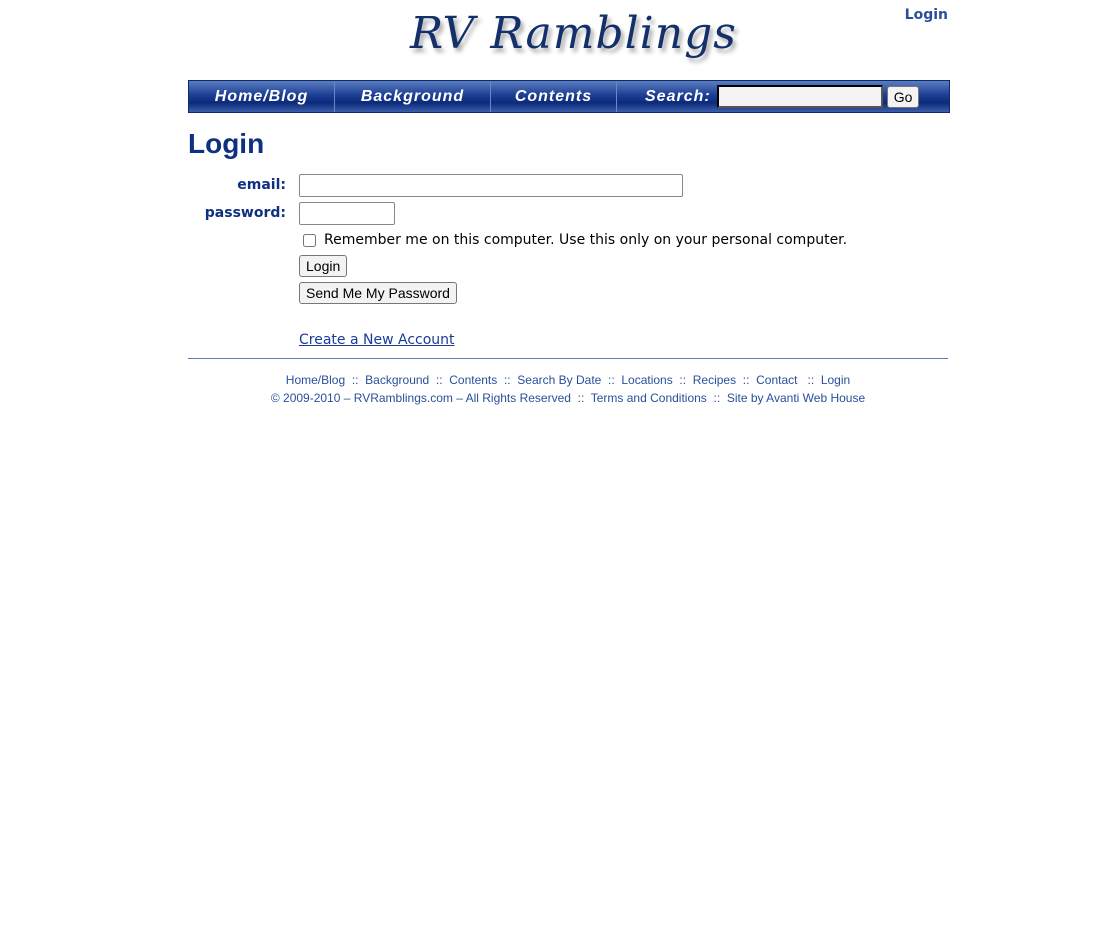 The height and width of the screenshot is (928, 1118). Describe the element at coordinates (568, 358) in the screenshot. I see `footer-divider` at that location.